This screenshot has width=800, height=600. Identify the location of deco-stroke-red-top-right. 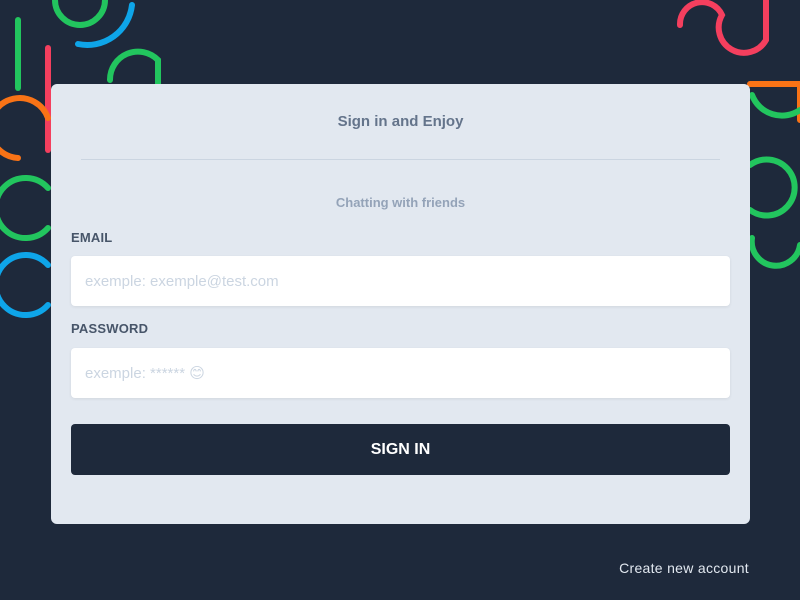
(722, 28).